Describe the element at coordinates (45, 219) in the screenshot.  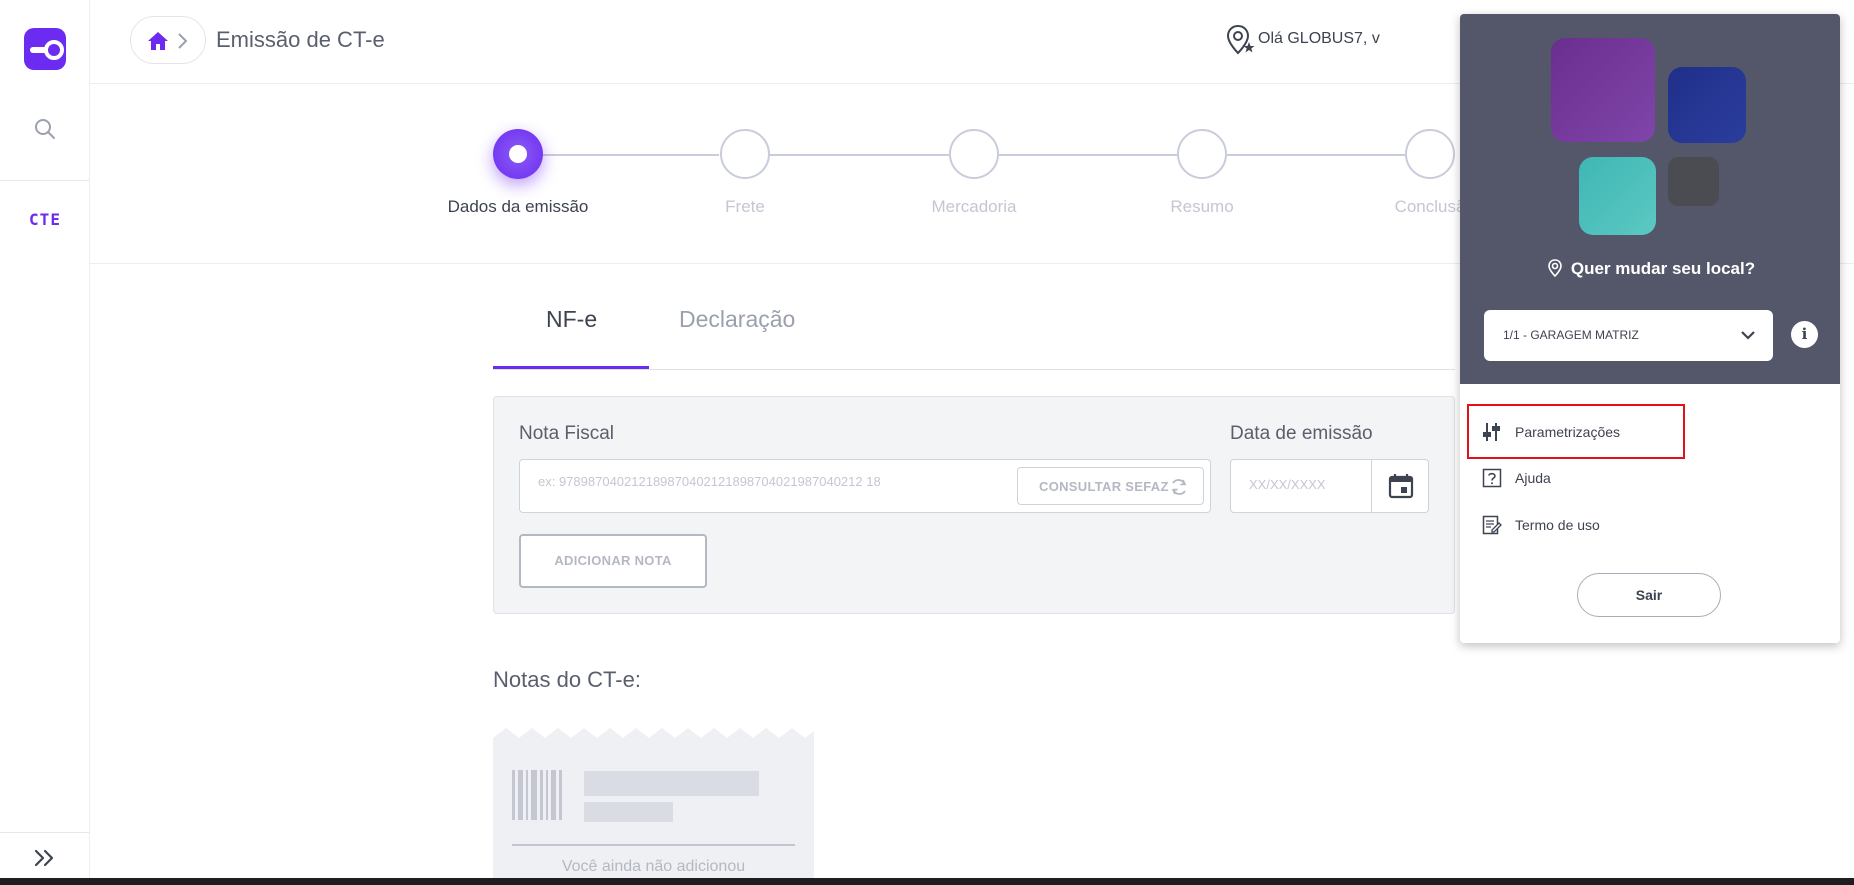
I see `sidebar-item-cte: CTE` at that location.